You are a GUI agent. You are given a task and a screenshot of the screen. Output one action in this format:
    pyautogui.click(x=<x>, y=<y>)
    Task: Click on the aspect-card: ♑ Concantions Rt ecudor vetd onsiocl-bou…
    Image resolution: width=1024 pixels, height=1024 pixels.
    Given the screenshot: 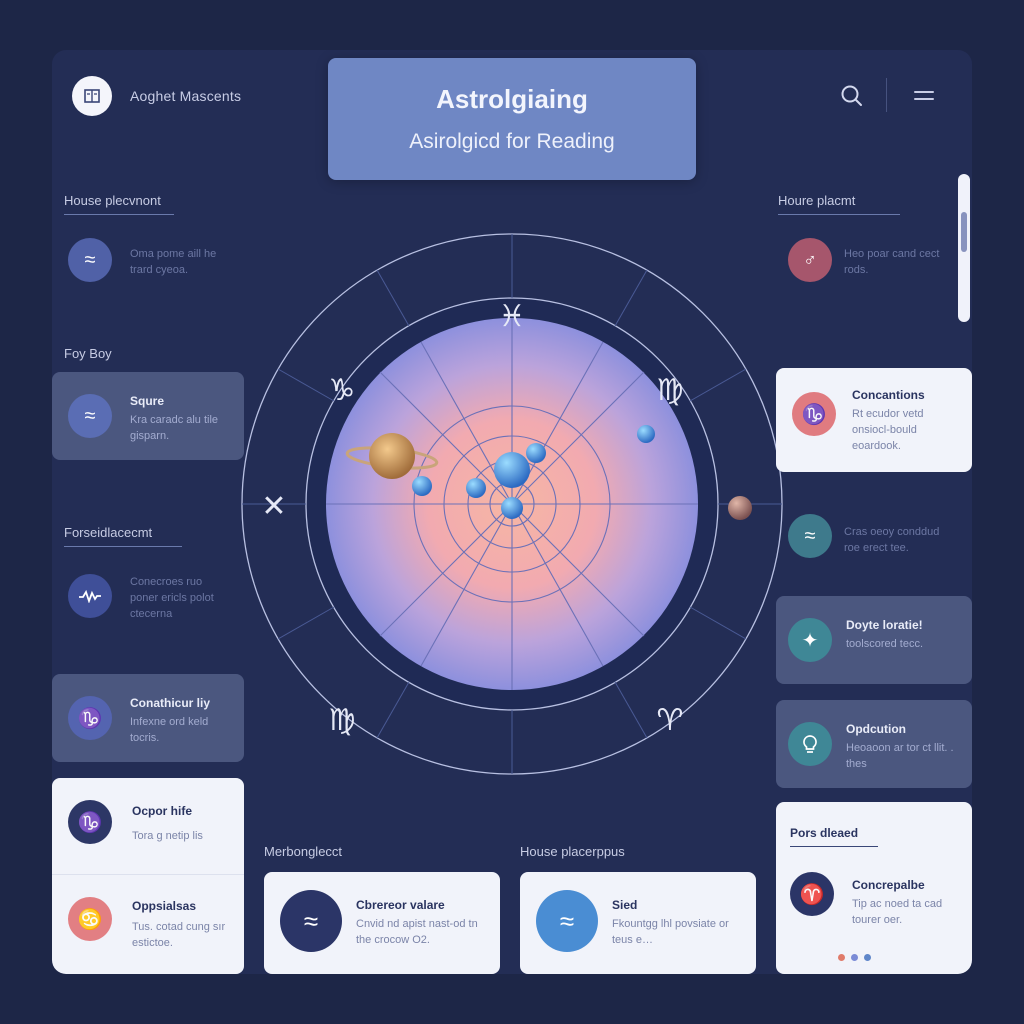 What is the action you would take?
    pyautogui.click(x=874, y=420)
    